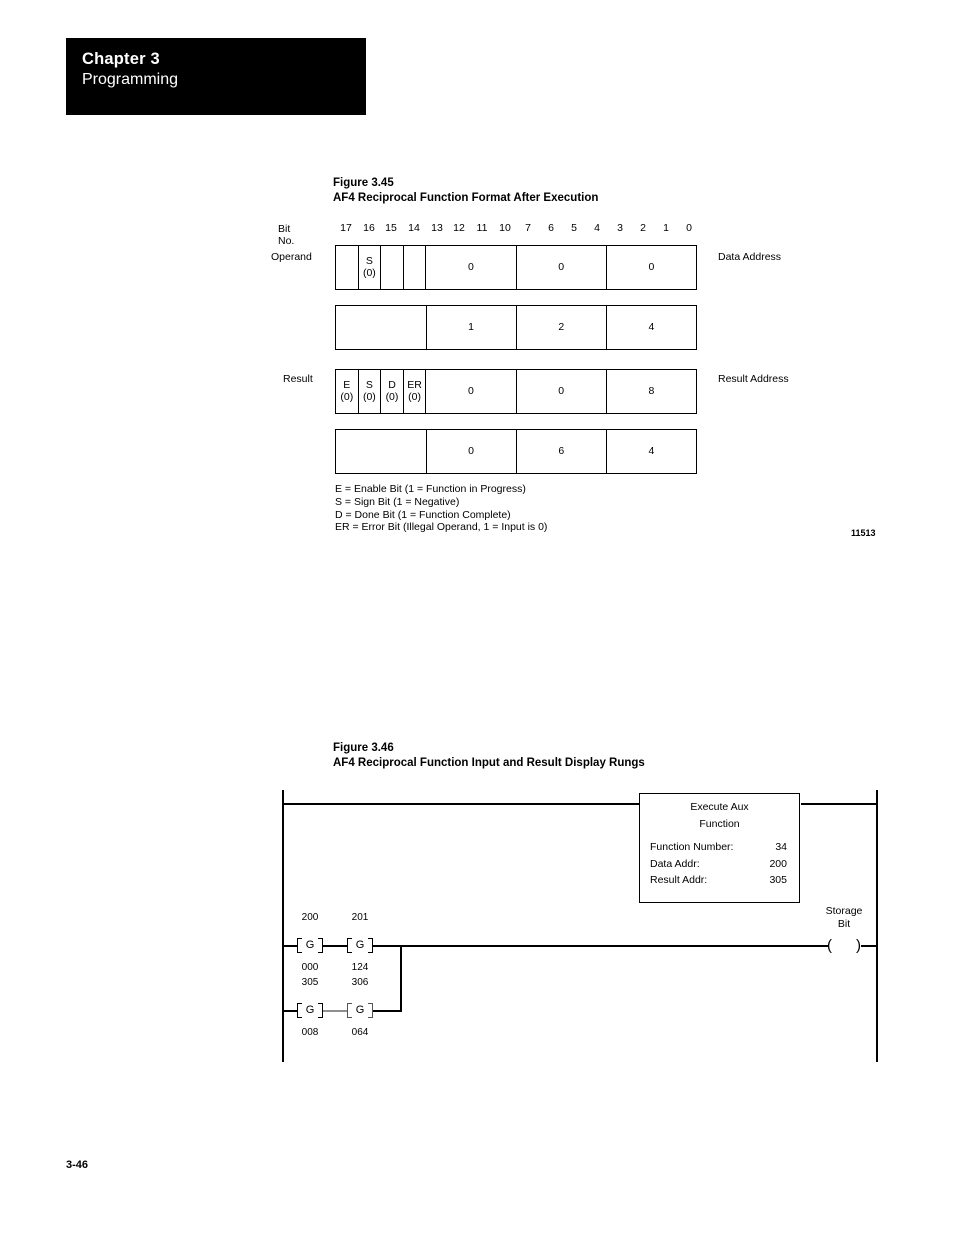  What do you see at coordinates (471, 267) in the screenshot?
I see `operand-digit-cell: 0` at bounding box center [471, 267].